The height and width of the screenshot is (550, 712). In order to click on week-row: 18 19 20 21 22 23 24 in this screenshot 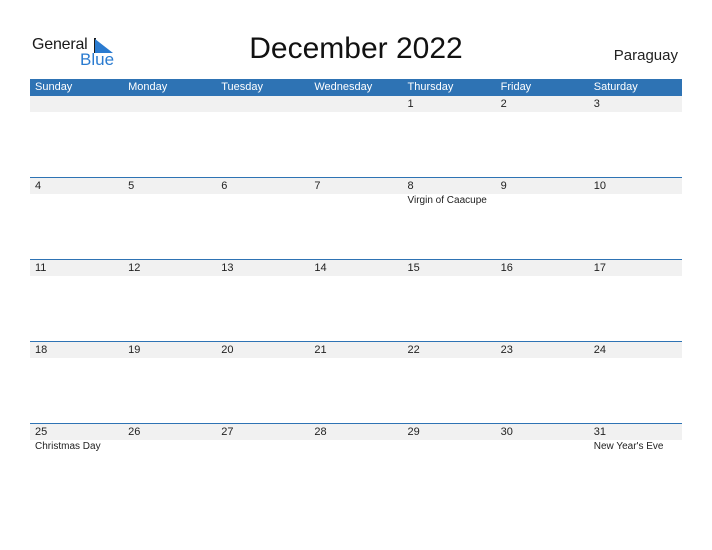, I will do `click(356, 382)`.